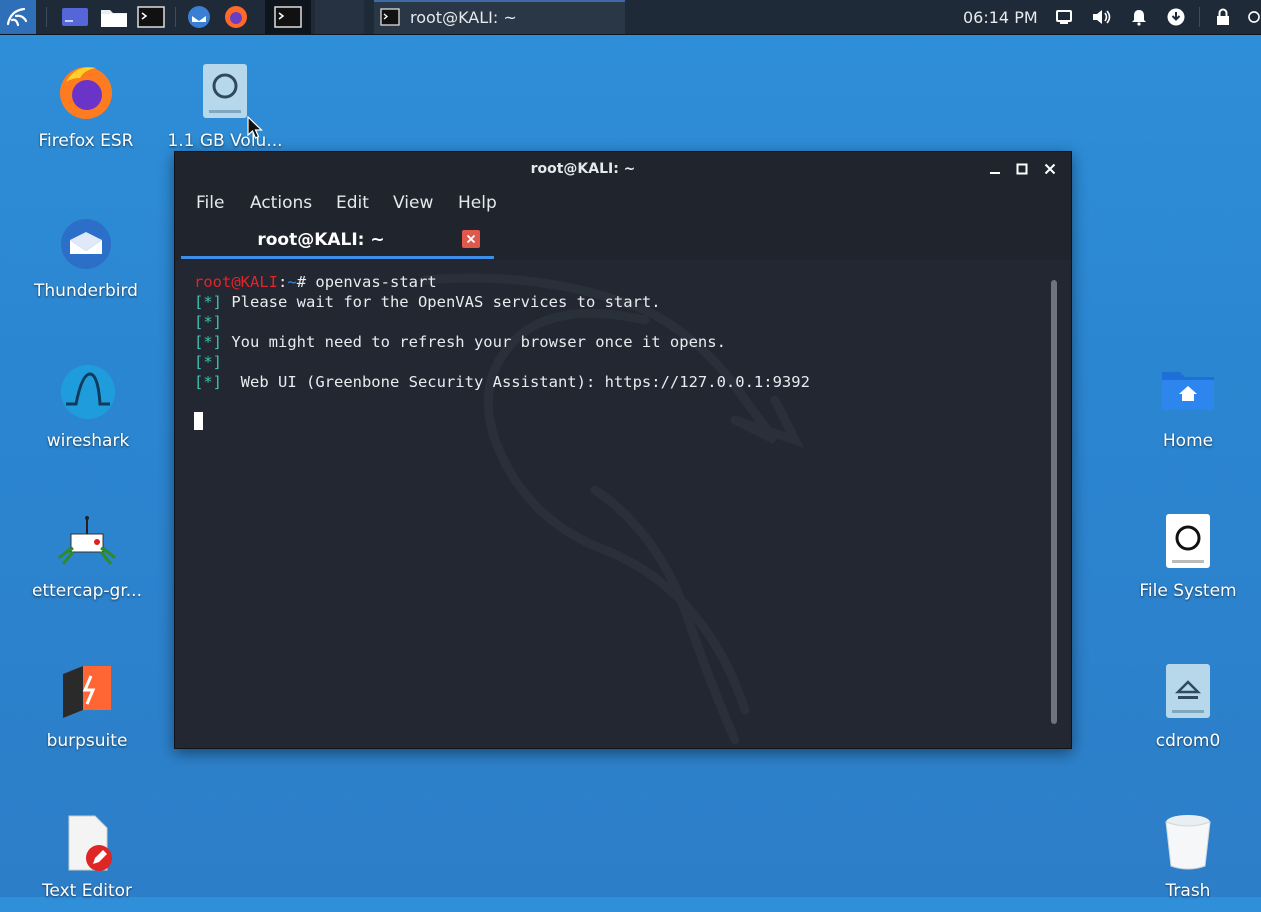  I want to click on firefox-icon, so click(86, 92).